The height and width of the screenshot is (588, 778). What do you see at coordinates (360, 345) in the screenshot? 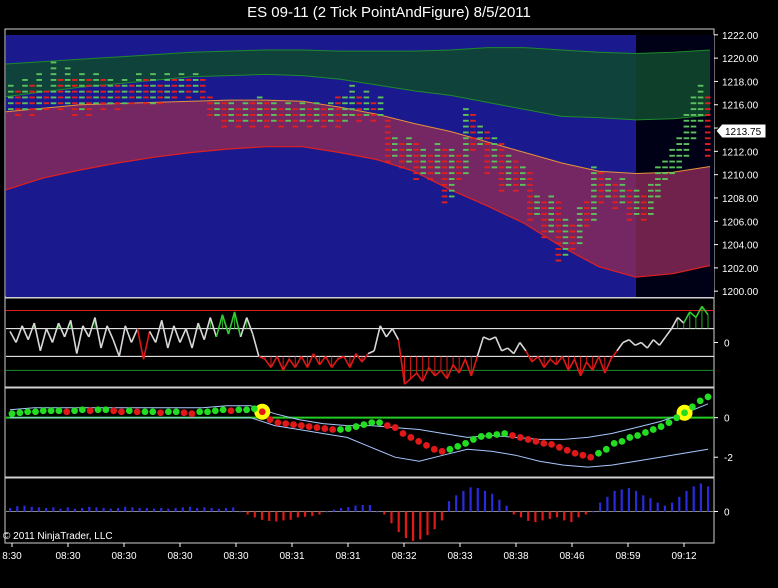
I see `oscillator-1-panel` at bounding box center [360, 345].